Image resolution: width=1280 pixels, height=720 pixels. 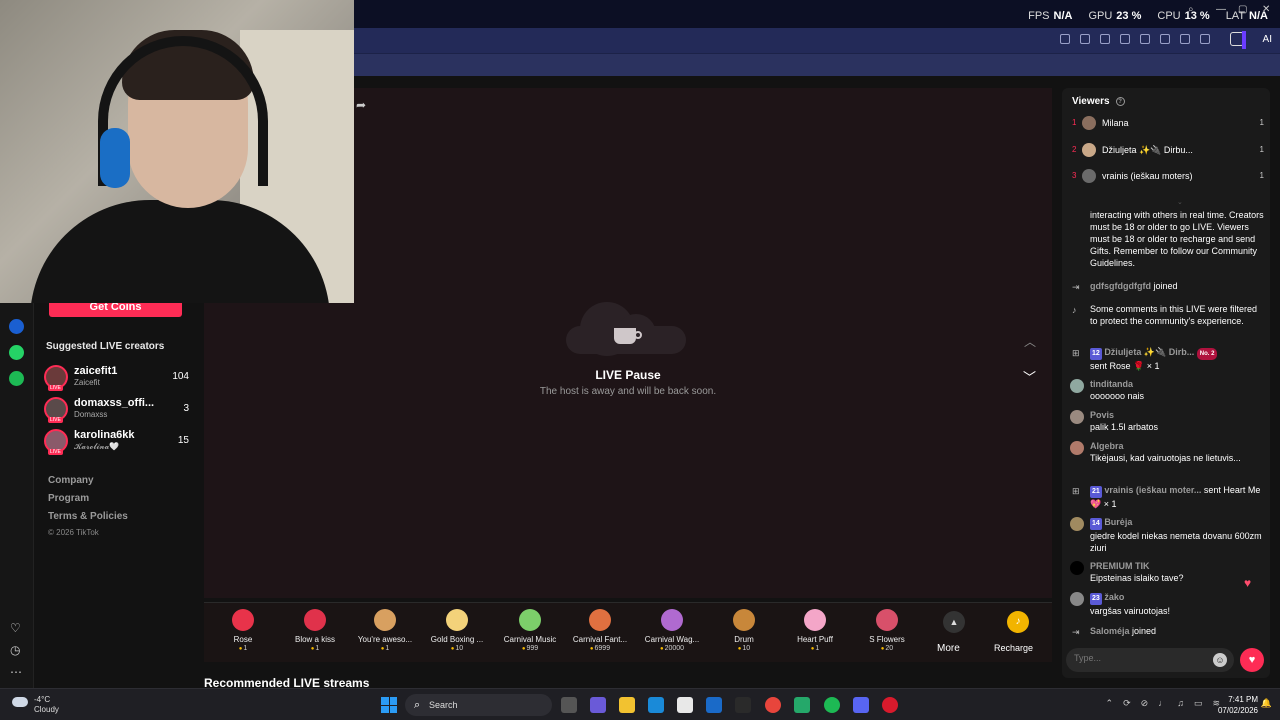 I want to click on system-tray: ⌃ ⟳ ⊘ ♩ ♫ ▭ ≋, so click(x=1163, y=703).